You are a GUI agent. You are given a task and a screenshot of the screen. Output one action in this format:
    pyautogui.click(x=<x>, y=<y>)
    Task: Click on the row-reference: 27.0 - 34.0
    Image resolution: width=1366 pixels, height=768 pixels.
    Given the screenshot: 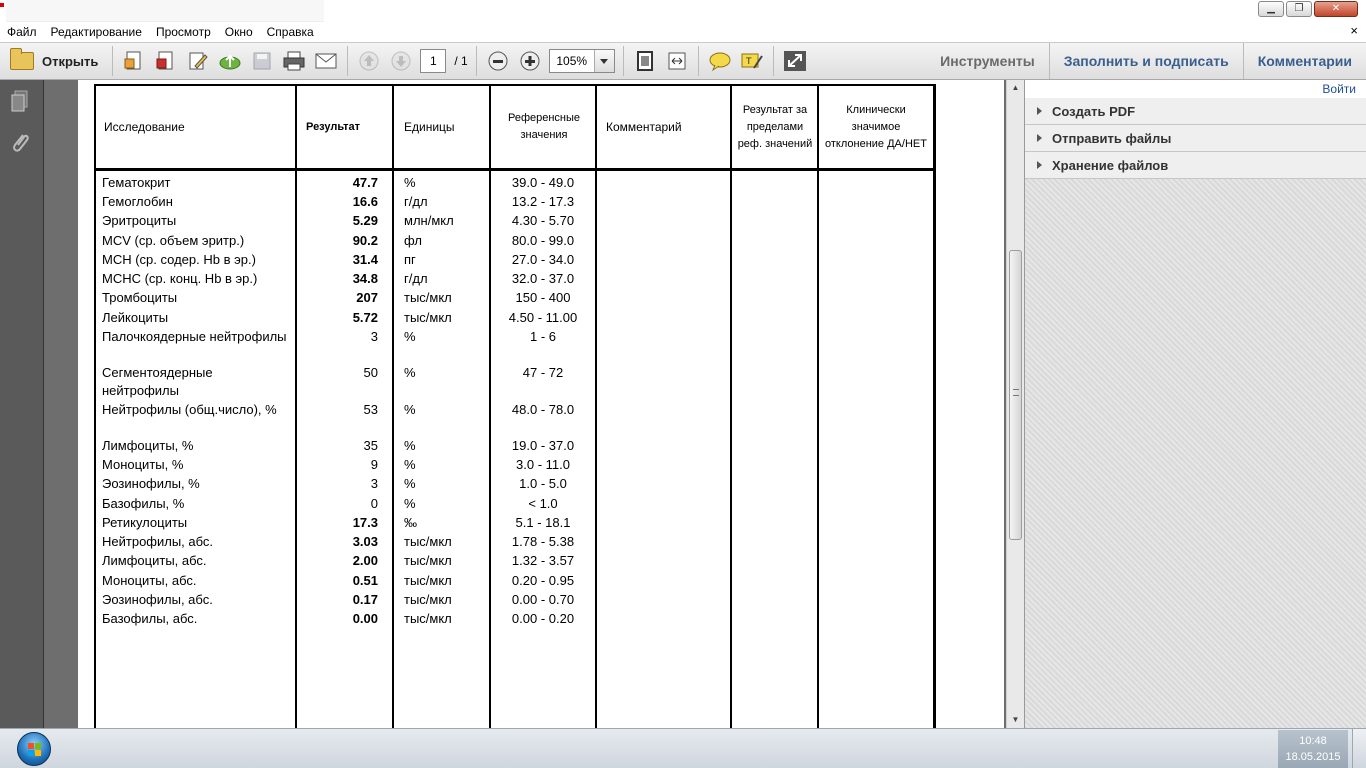 What is the action you would take?
    pyautogui.click(x=543, y=259)
    